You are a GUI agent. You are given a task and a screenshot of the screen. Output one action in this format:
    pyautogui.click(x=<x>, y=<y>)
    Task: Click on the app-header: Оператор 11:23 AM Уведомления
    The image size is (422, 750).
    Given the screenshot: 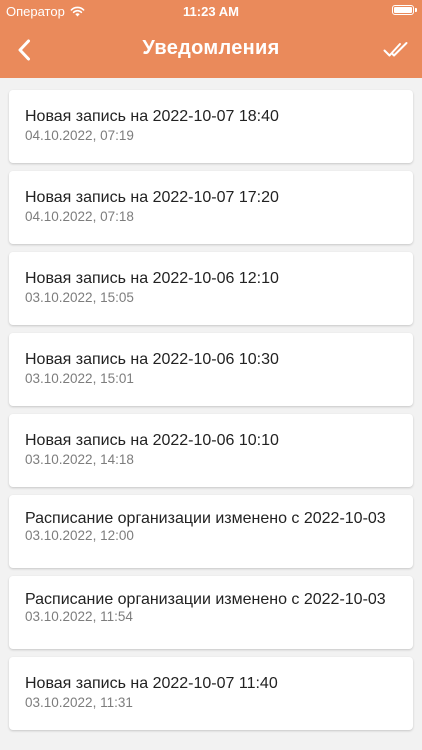 What is the action you would take?
    pyautogui.click(x=211, y=39)
    